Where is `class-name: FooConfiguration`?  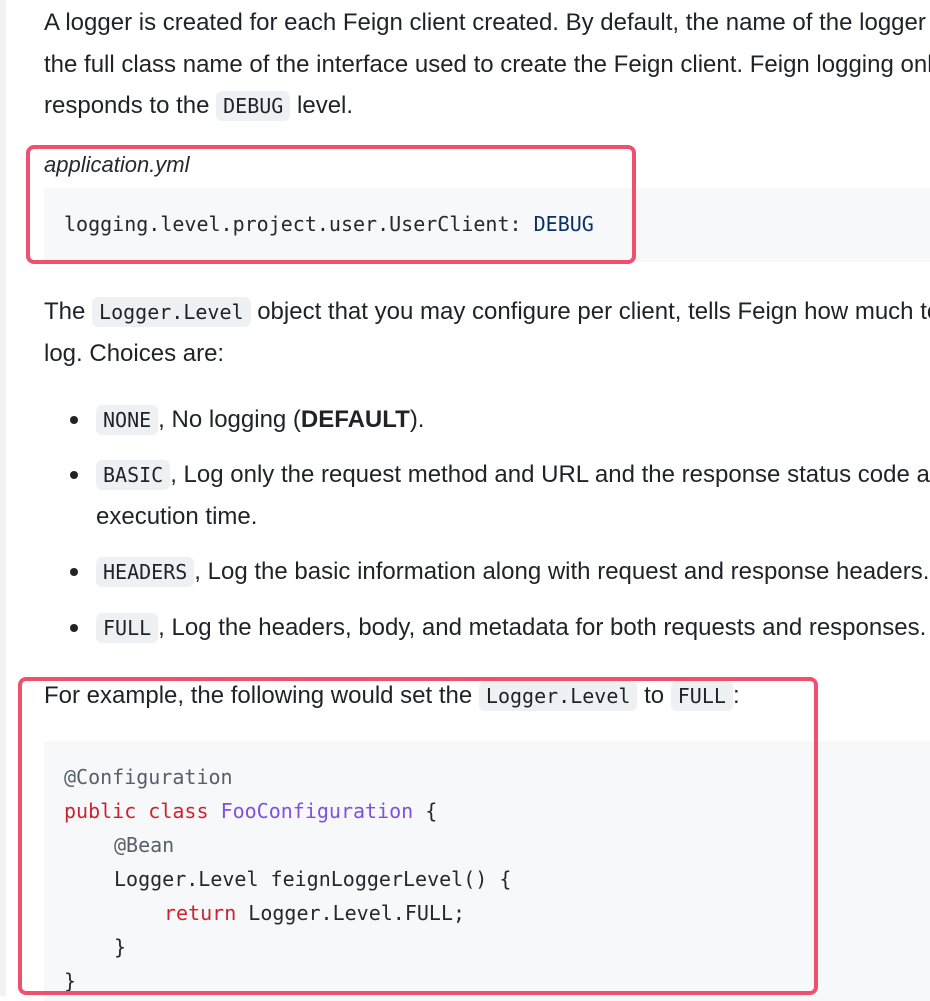 class-name: FooConfiguration is located at coordinates (317, 811).